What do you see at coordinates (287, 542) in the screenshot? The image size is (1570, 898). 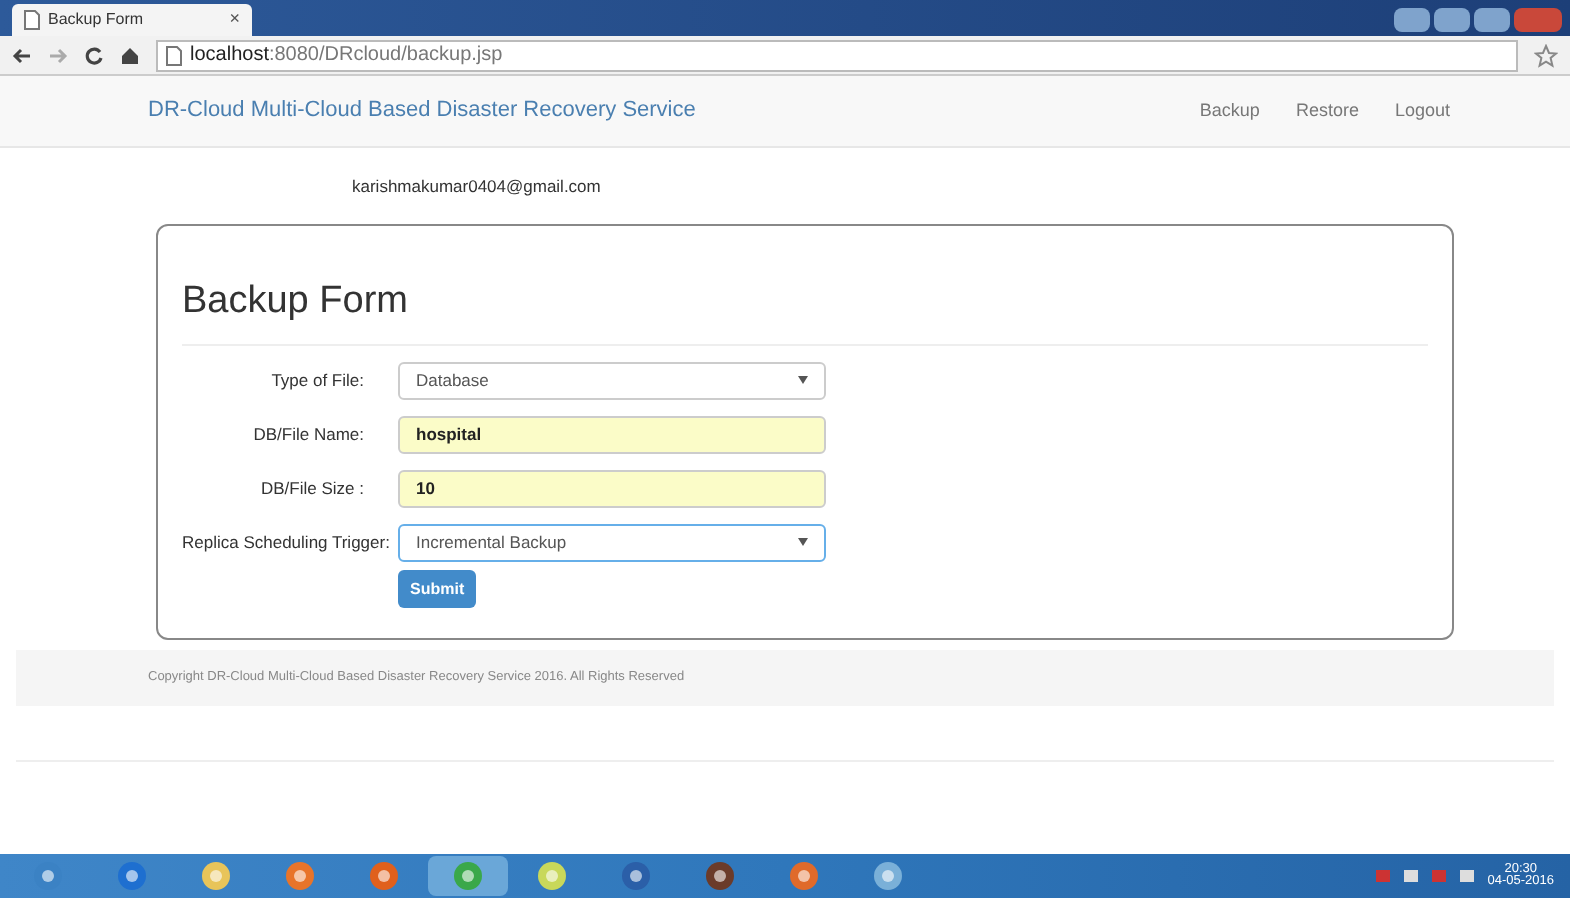 I see `field-label: Replica Scheduling Trigger:` at bounding box center [287, 542].